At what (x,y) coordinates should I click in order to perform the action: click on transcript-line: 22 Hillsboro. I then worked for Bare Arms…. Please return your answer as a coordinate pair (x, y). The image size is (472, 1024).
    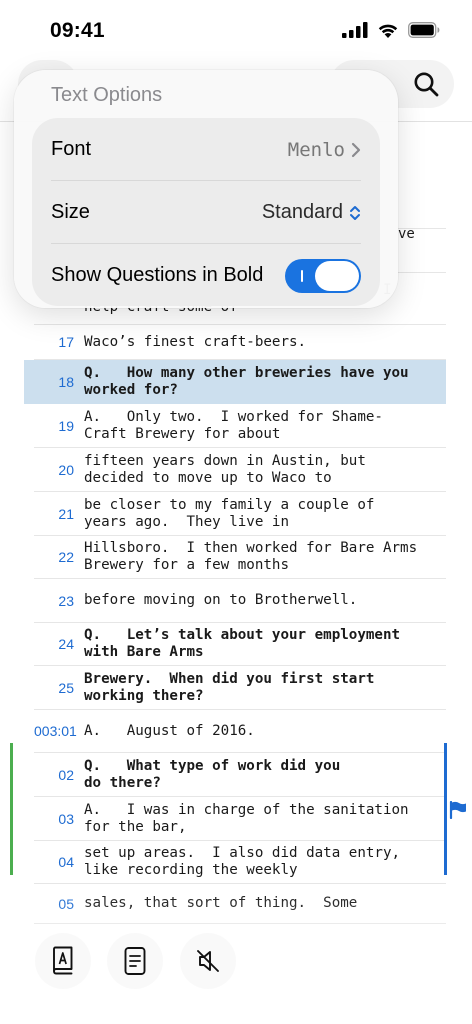
    Looking at the image, I should click on (240, 557).